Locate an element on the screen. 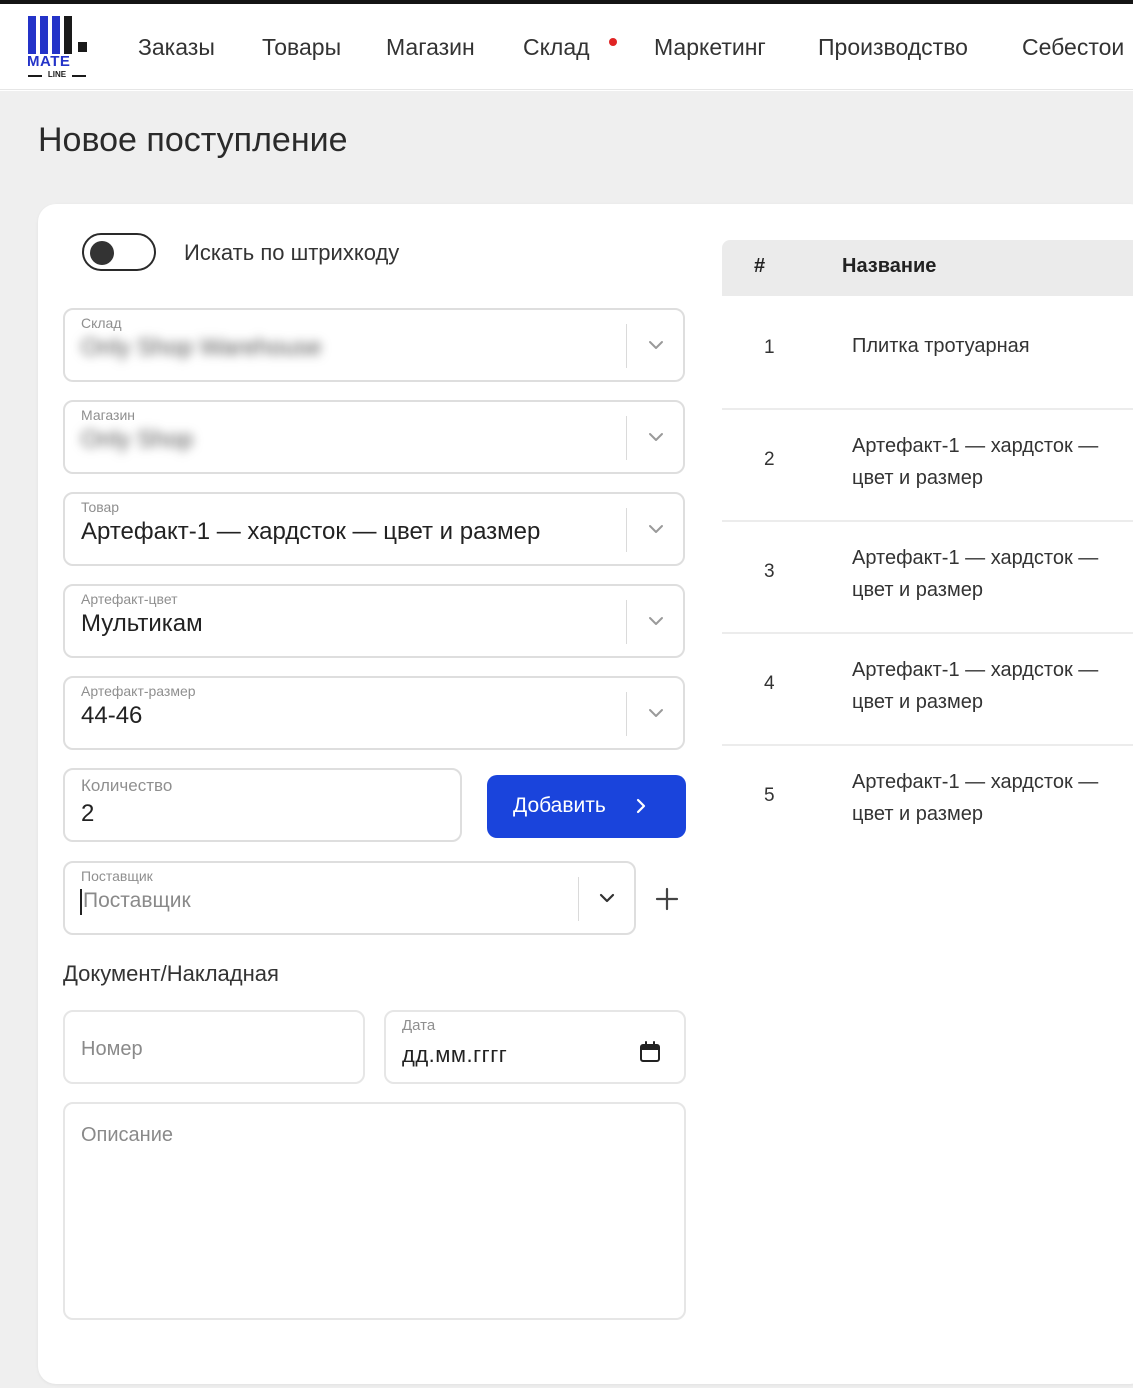  row-number: 5 is located at coordinates (769, 795).